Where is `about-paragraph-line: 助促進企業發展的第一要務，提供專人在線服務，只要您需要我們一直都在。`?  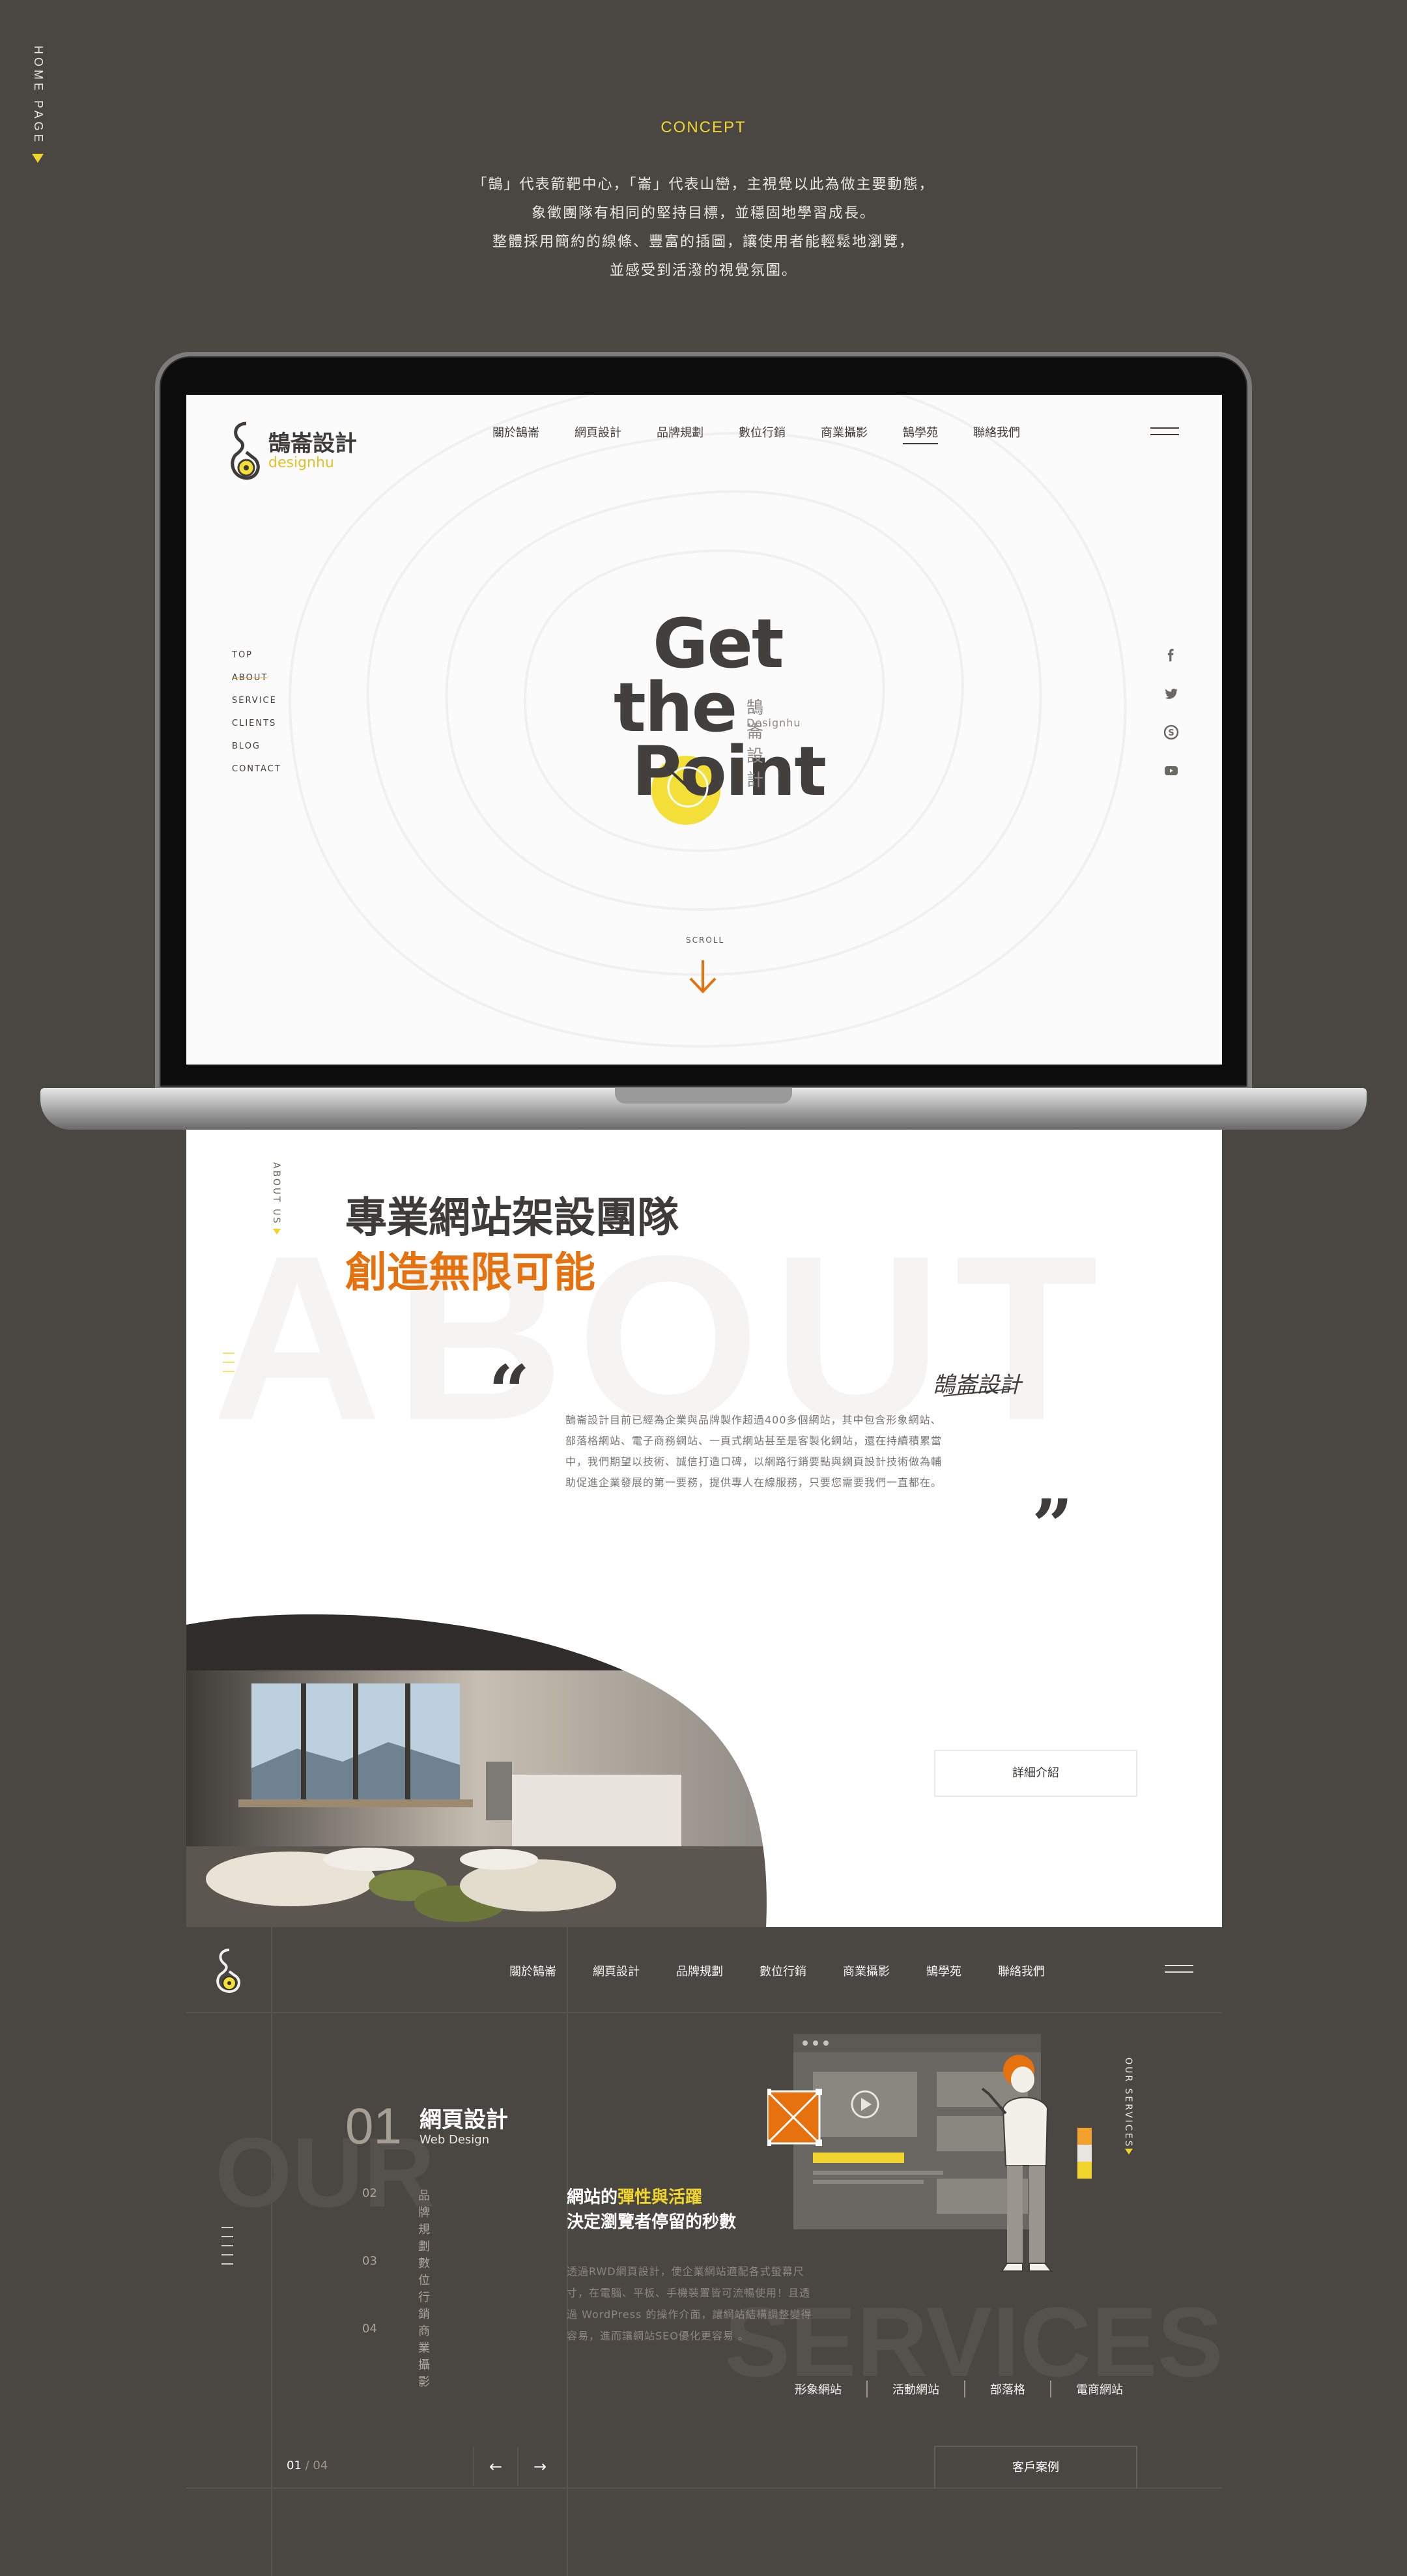 about-paragraph-line: 助促進企業發展的第一要務，提供專人在線服務，只要您需要我們一直都在。 is located at coordinates (754, 1482).